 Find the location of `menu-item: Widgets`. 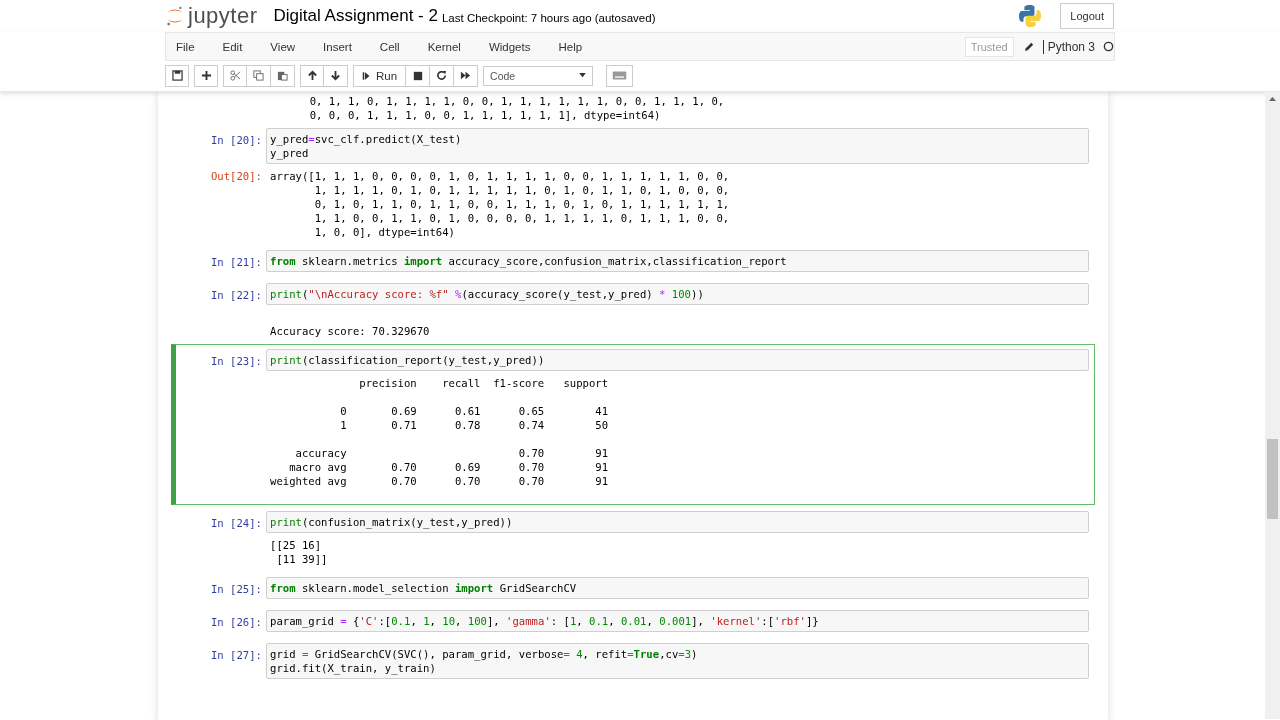

menu-item: Widgets is located at coordinates (510, 46).